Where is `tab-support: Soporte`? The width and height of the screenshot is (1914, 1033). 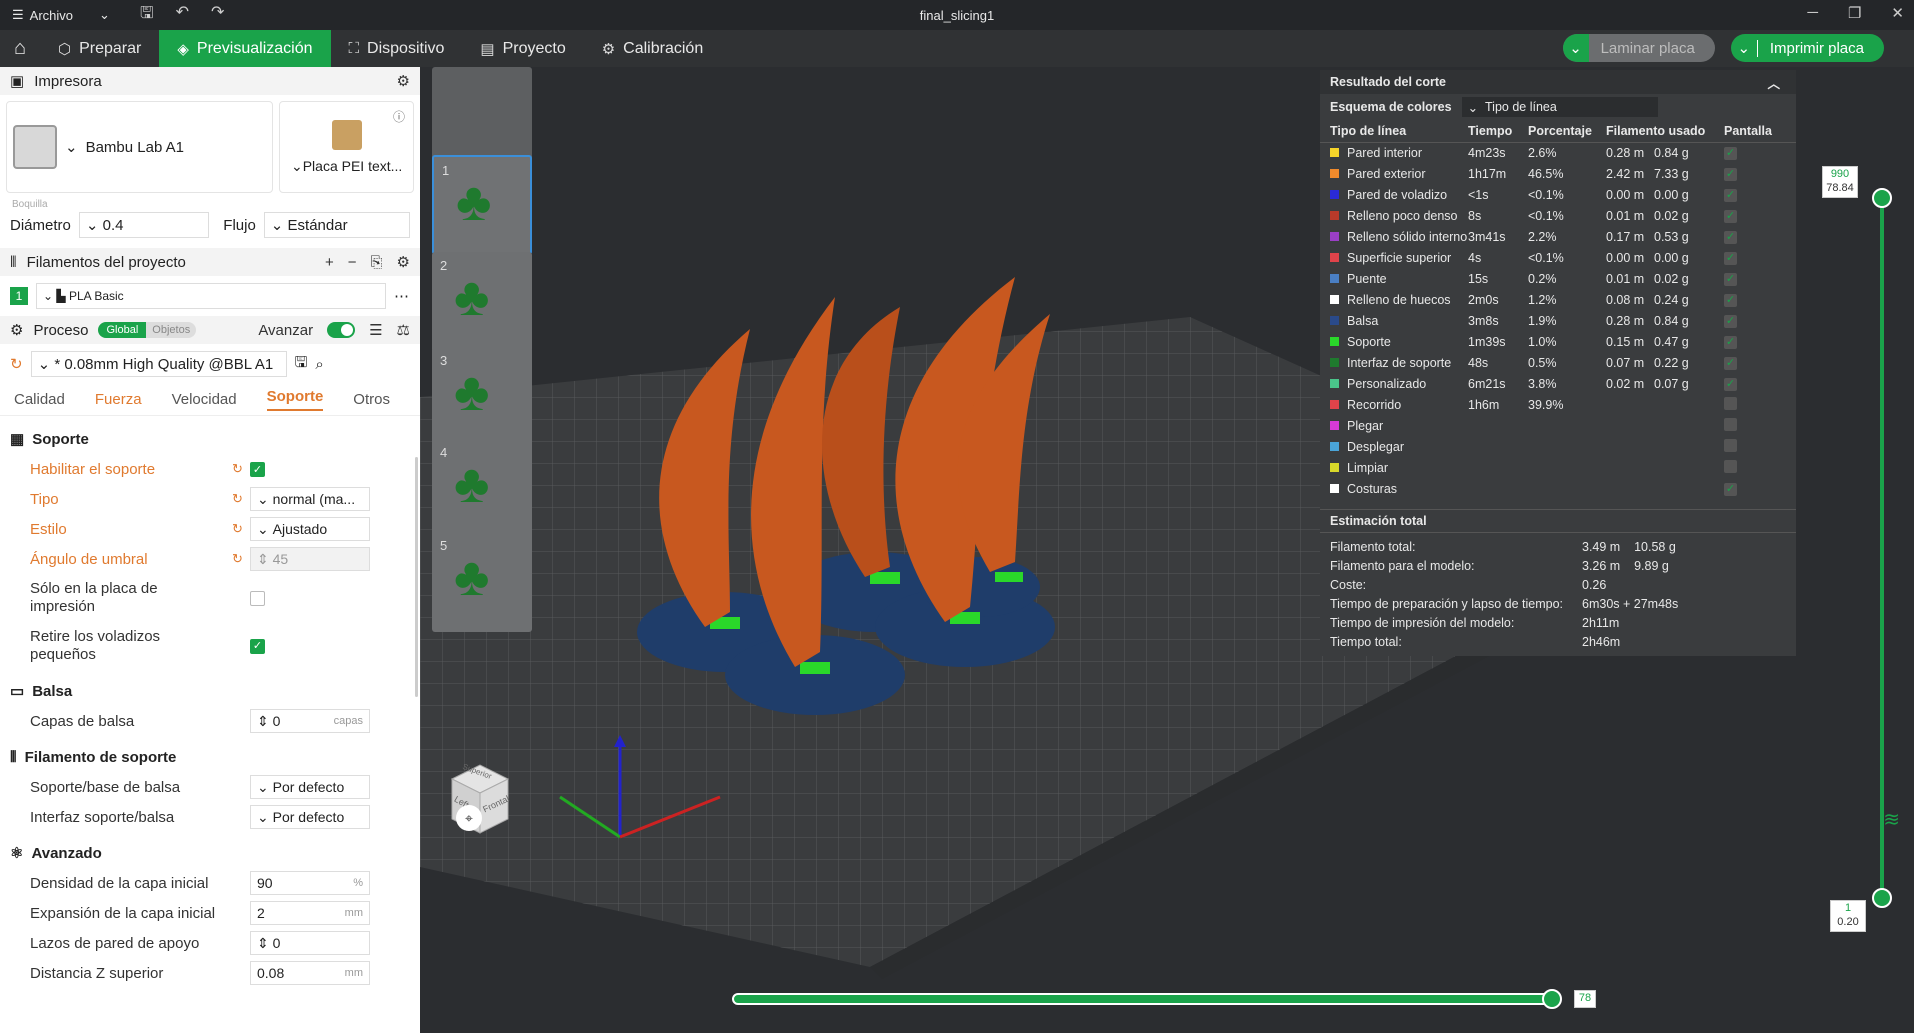
tab-support: Soporte is located at coordinates (295, 399).